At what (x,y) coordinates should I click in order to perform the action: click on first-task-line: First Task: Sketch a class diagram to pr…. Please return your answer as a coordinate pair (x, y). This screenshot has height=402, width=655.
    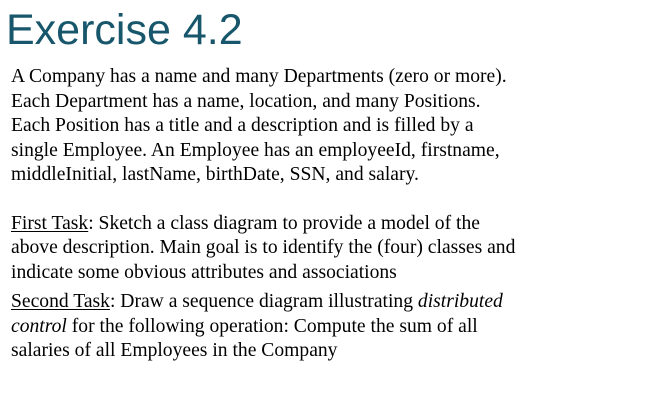
    Looking at the image, I should click on (329, 224).